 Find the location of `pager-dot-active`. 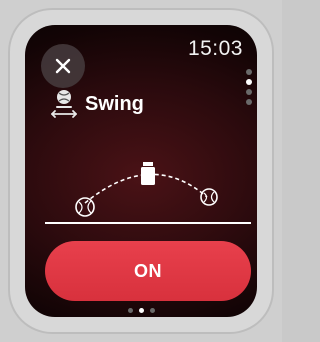

pager-dot-active is located at coordinates (141, 310).